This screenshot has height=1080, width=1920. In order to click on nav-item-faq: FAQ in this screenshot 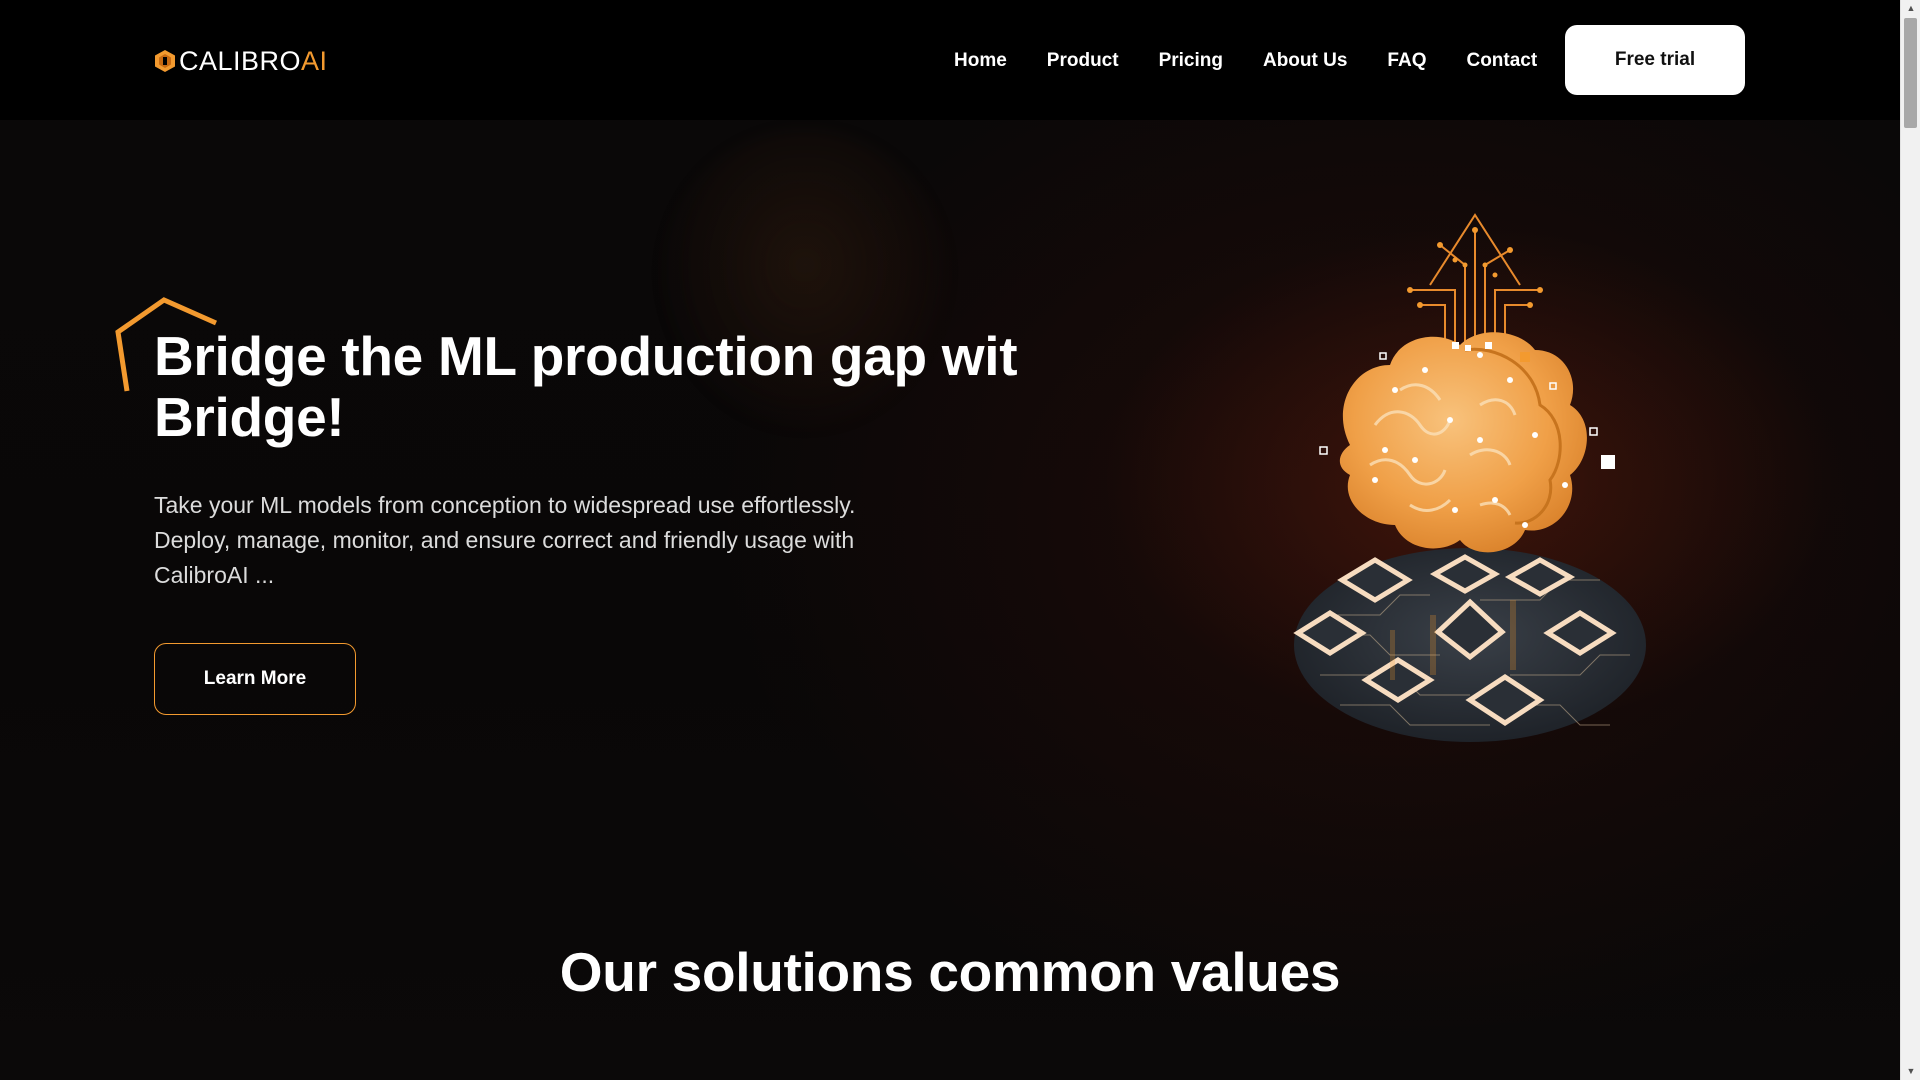, I will do `click(1406, 61)`.